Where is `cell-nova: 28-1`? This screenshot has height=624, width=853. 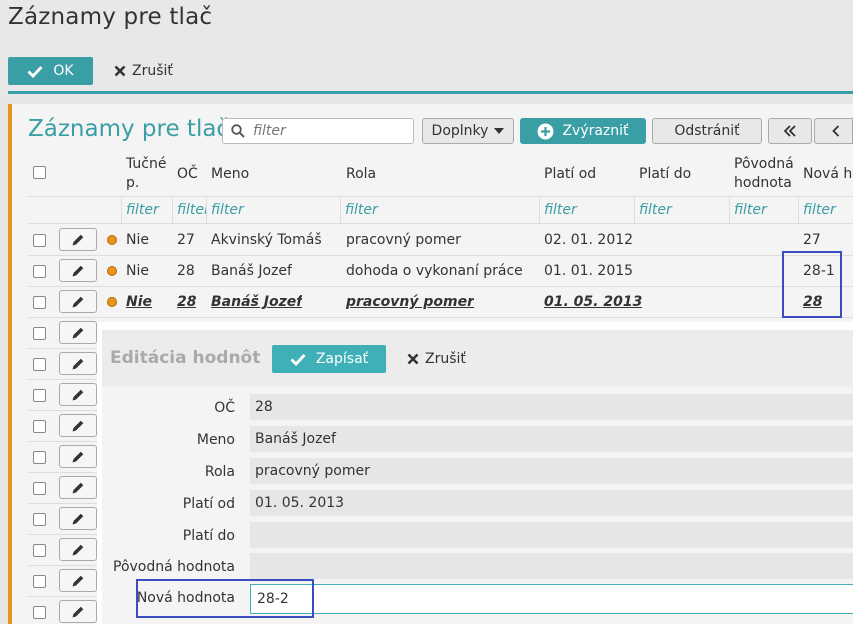
cell-nova: 28-1 is located at coordinates (819, 271).